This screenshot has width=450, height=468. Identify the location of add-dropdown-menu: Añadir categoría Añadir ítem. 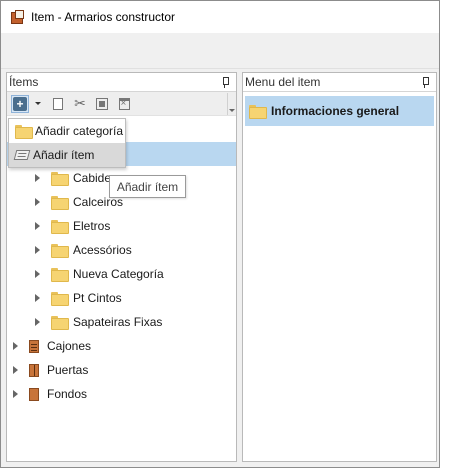
(67, 143).